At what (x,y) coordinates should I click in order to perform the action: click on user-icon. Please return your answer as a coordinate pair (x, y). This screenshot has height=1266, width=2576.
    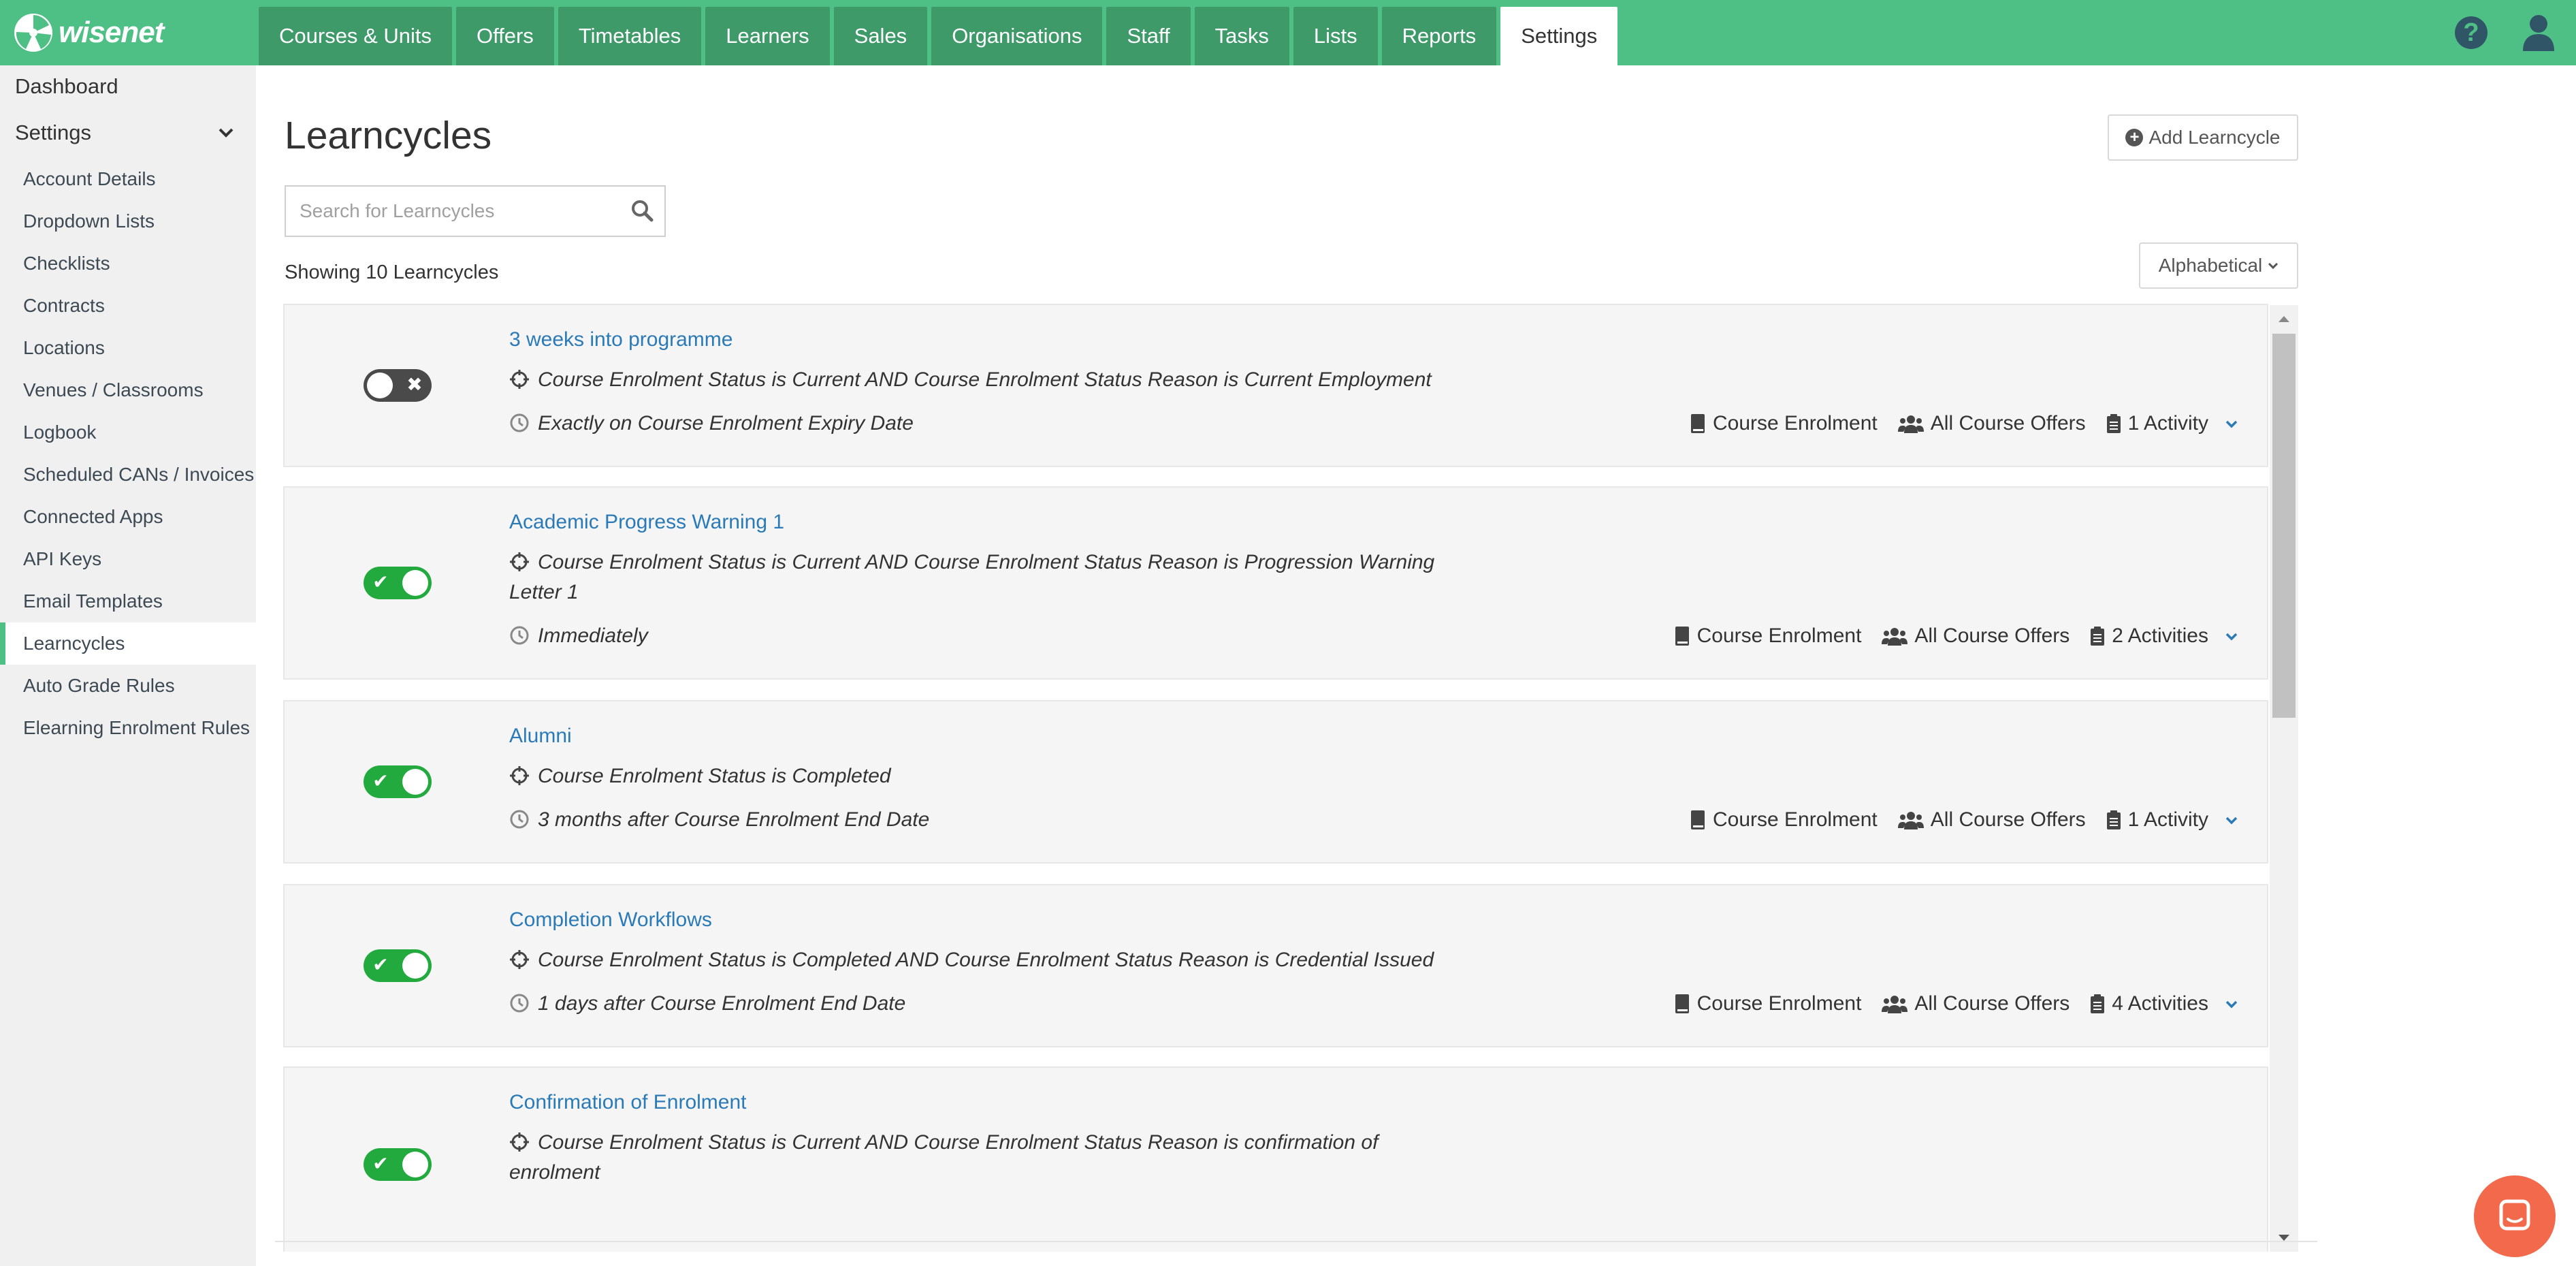
    Looking at the image, I should click on (2539, 32).